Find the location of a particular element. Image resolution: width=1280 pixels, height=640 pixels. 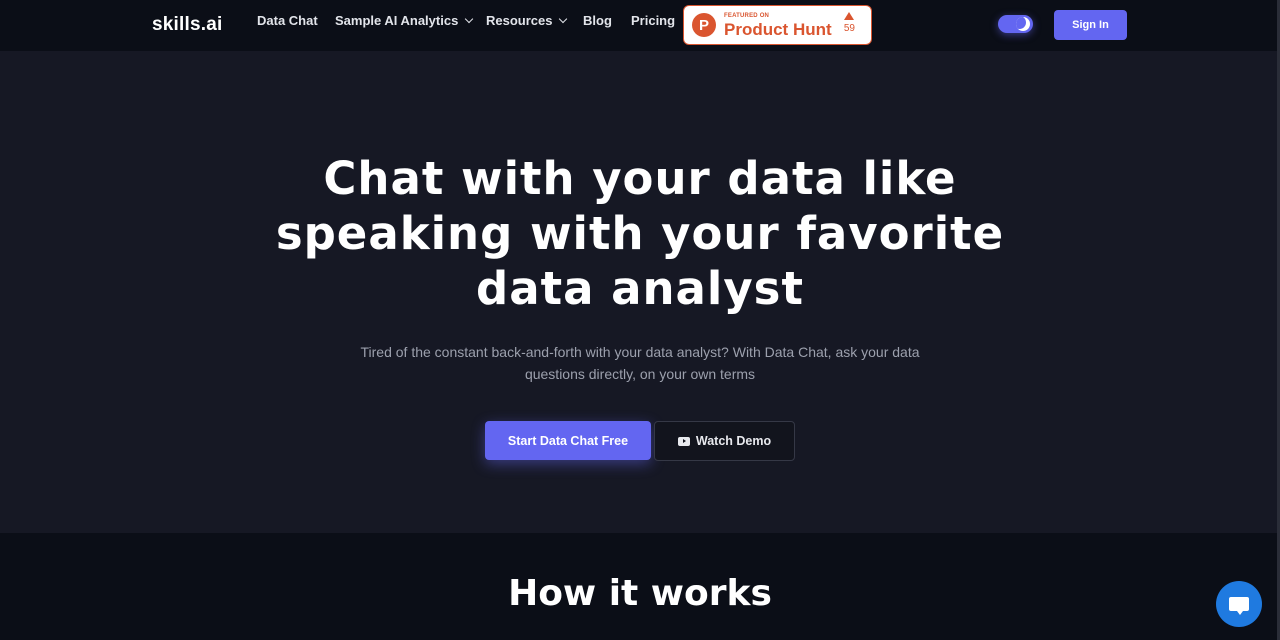

upvote-triangle-icon is located at coordinates (849, 16).